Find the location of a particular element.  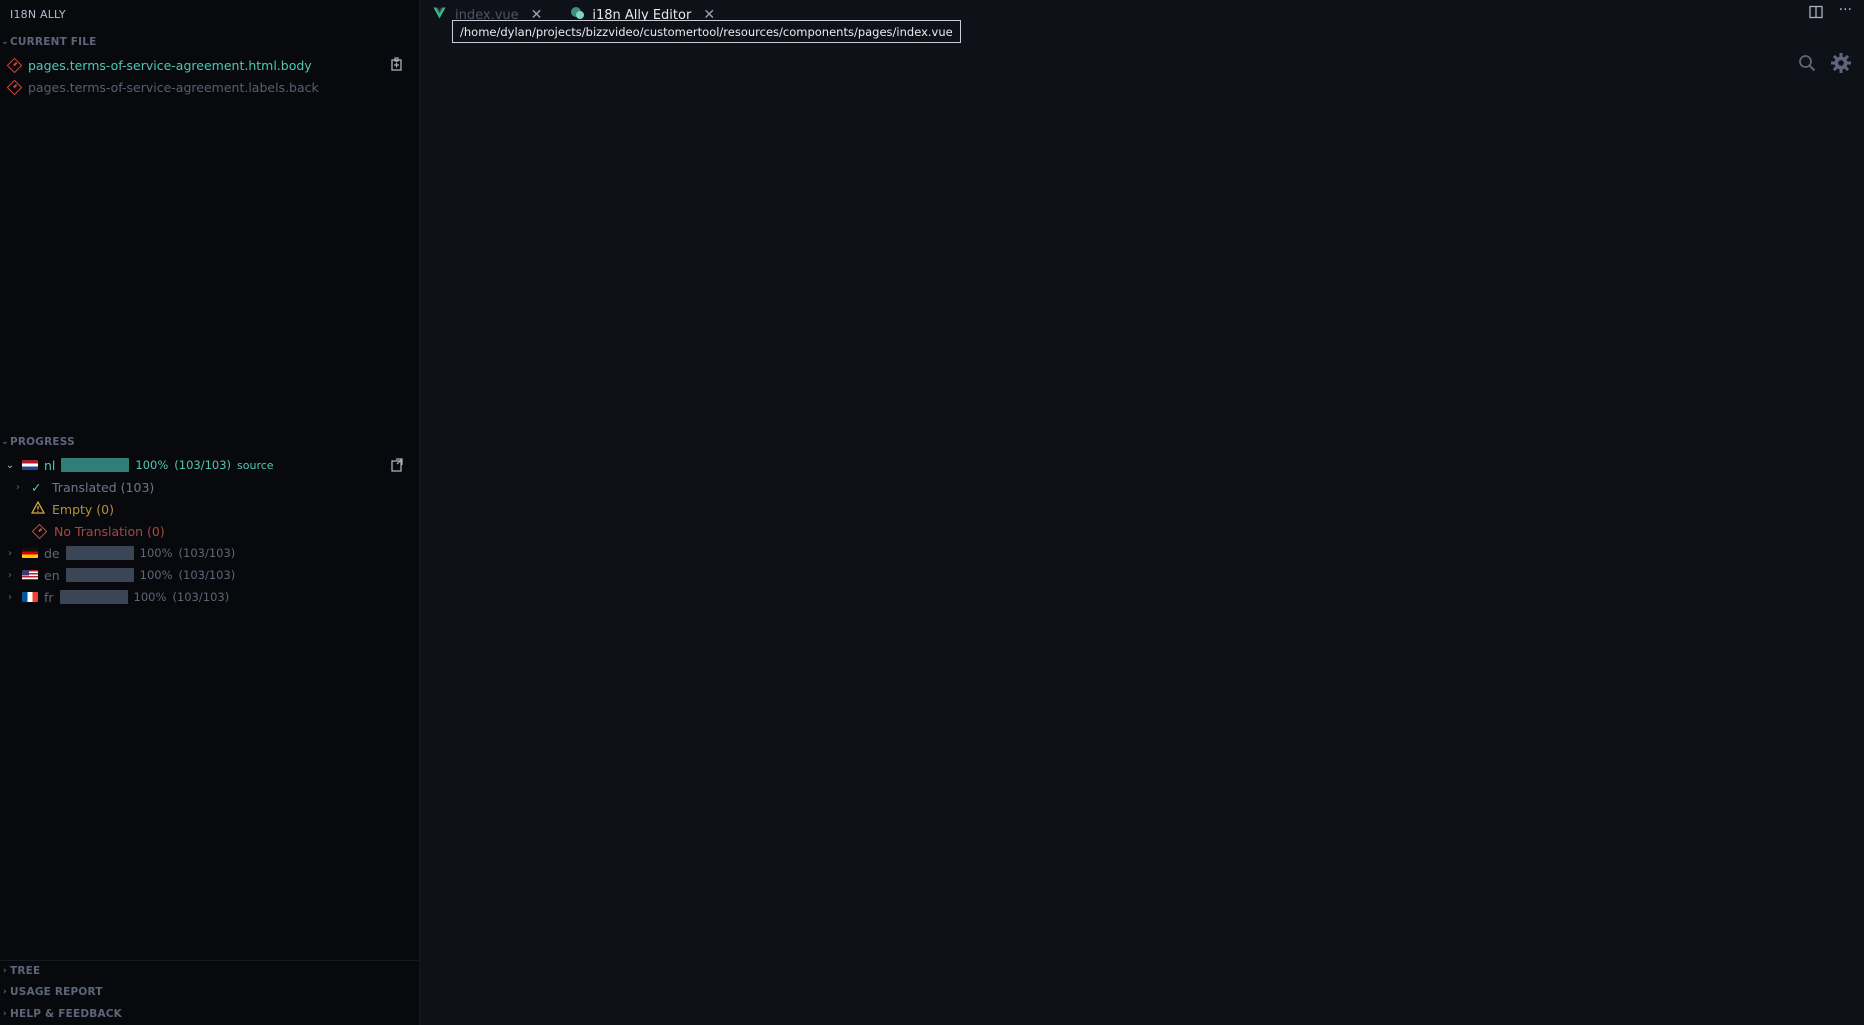

section-tree-label: TREE is located at coordinates (25, 970).